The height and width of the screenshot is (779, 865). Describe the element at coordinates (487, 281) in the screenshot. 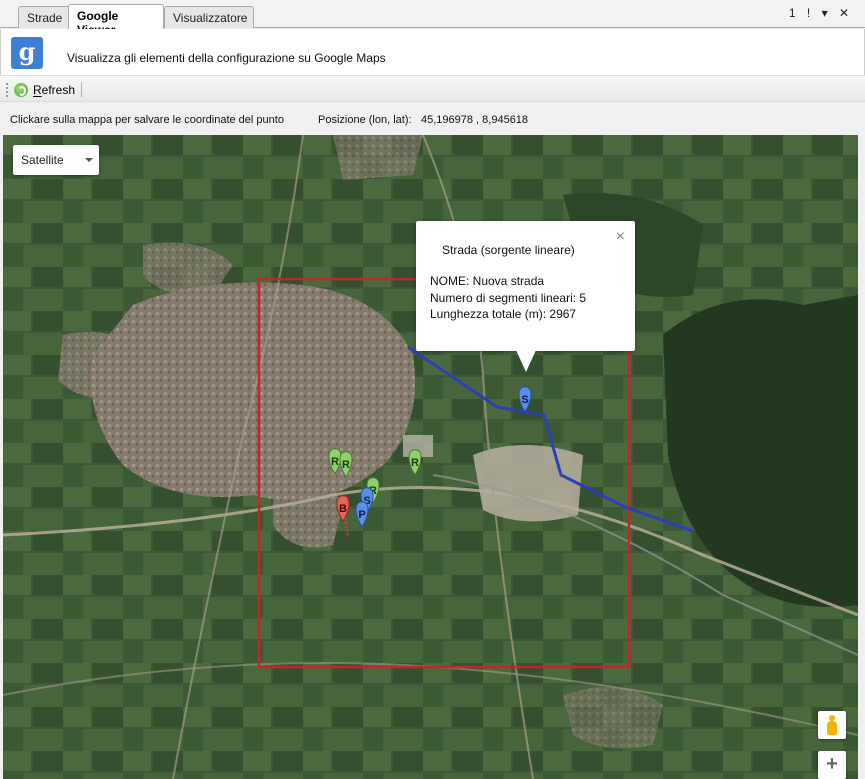

I see `info-window-name: NOME: Nuova strada` at that location.